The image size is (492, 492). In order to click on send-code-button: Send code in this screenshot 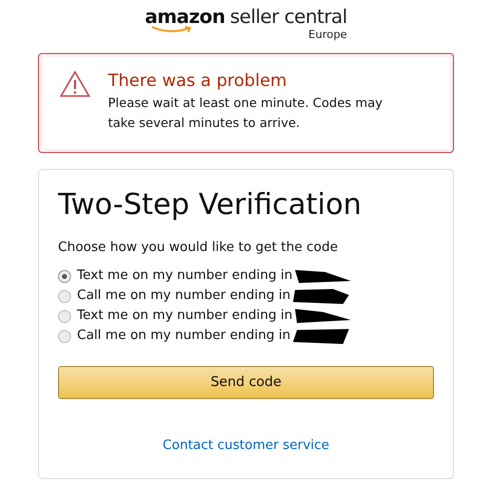, I will do `click(246, 382)`.